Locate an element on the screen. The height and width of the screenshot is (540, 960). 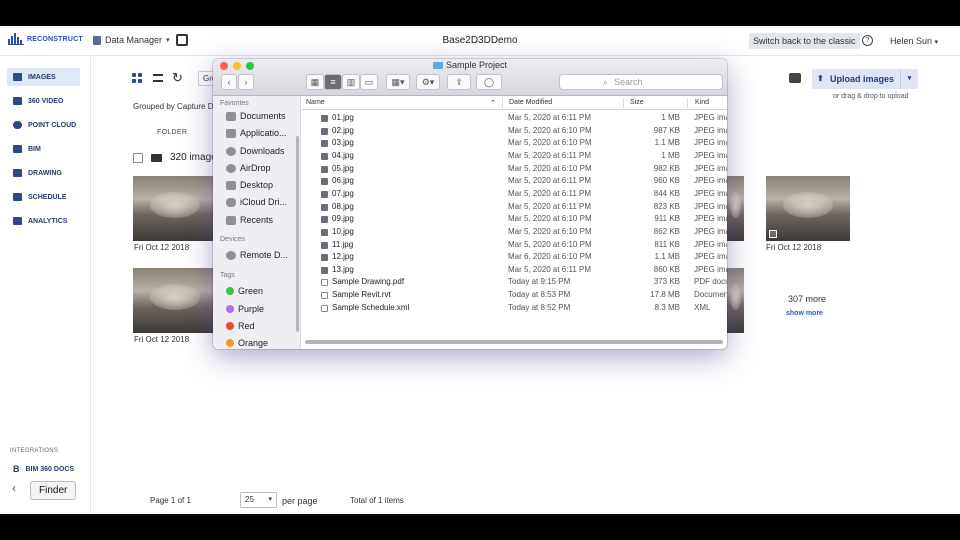
share-icon: ⇪ is located at coordinates (459, 82).